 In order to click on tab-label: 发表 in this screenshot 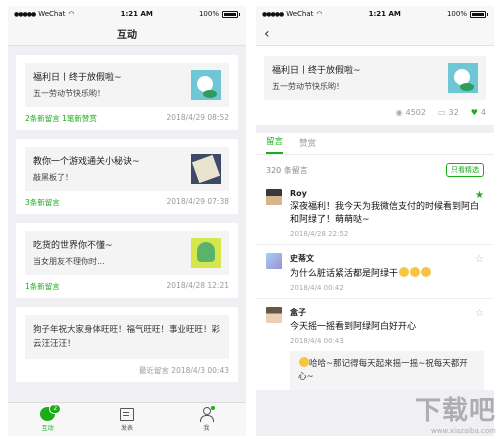, I will do `click(126, 428)`.